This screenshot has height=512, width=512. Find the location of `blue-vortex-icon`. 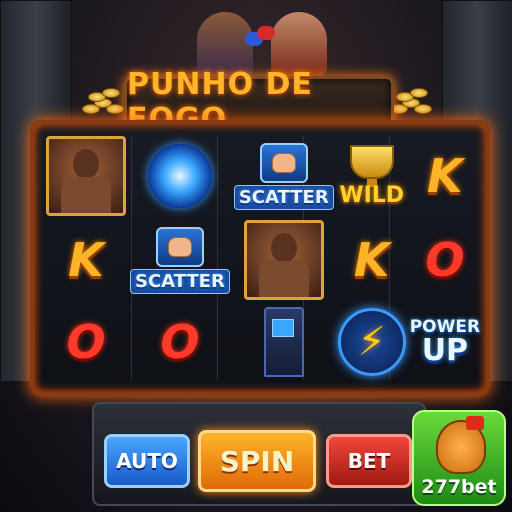

blue-vortex-icon is located at coordinates (179, 176).